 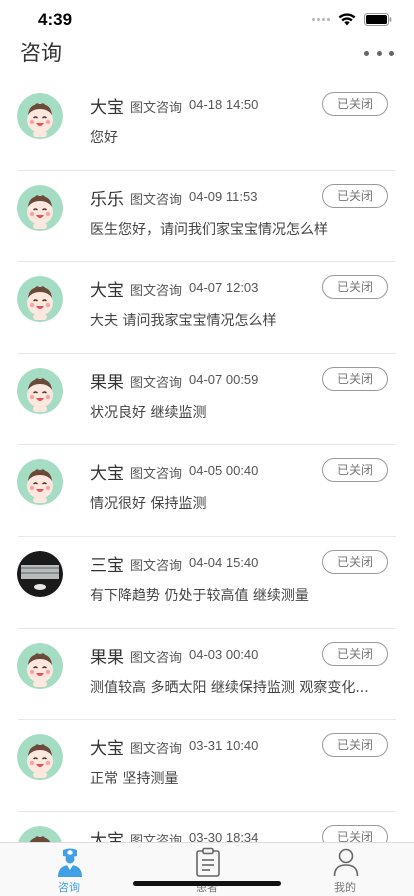 What do you see at coordinates (208, 862) in the screenshot?
I see `clipboard-icon` at bounding box center [208, 862].